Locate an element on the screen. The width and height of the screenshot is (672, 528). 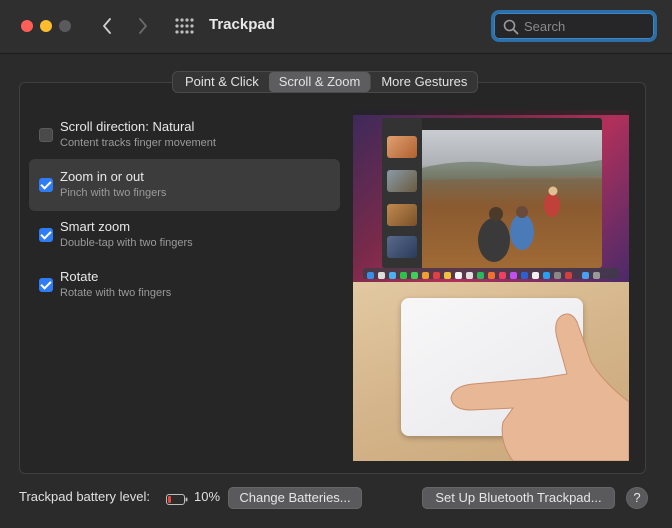
tab-more-gestures: More Gestures is located at coordinates (424, 82).